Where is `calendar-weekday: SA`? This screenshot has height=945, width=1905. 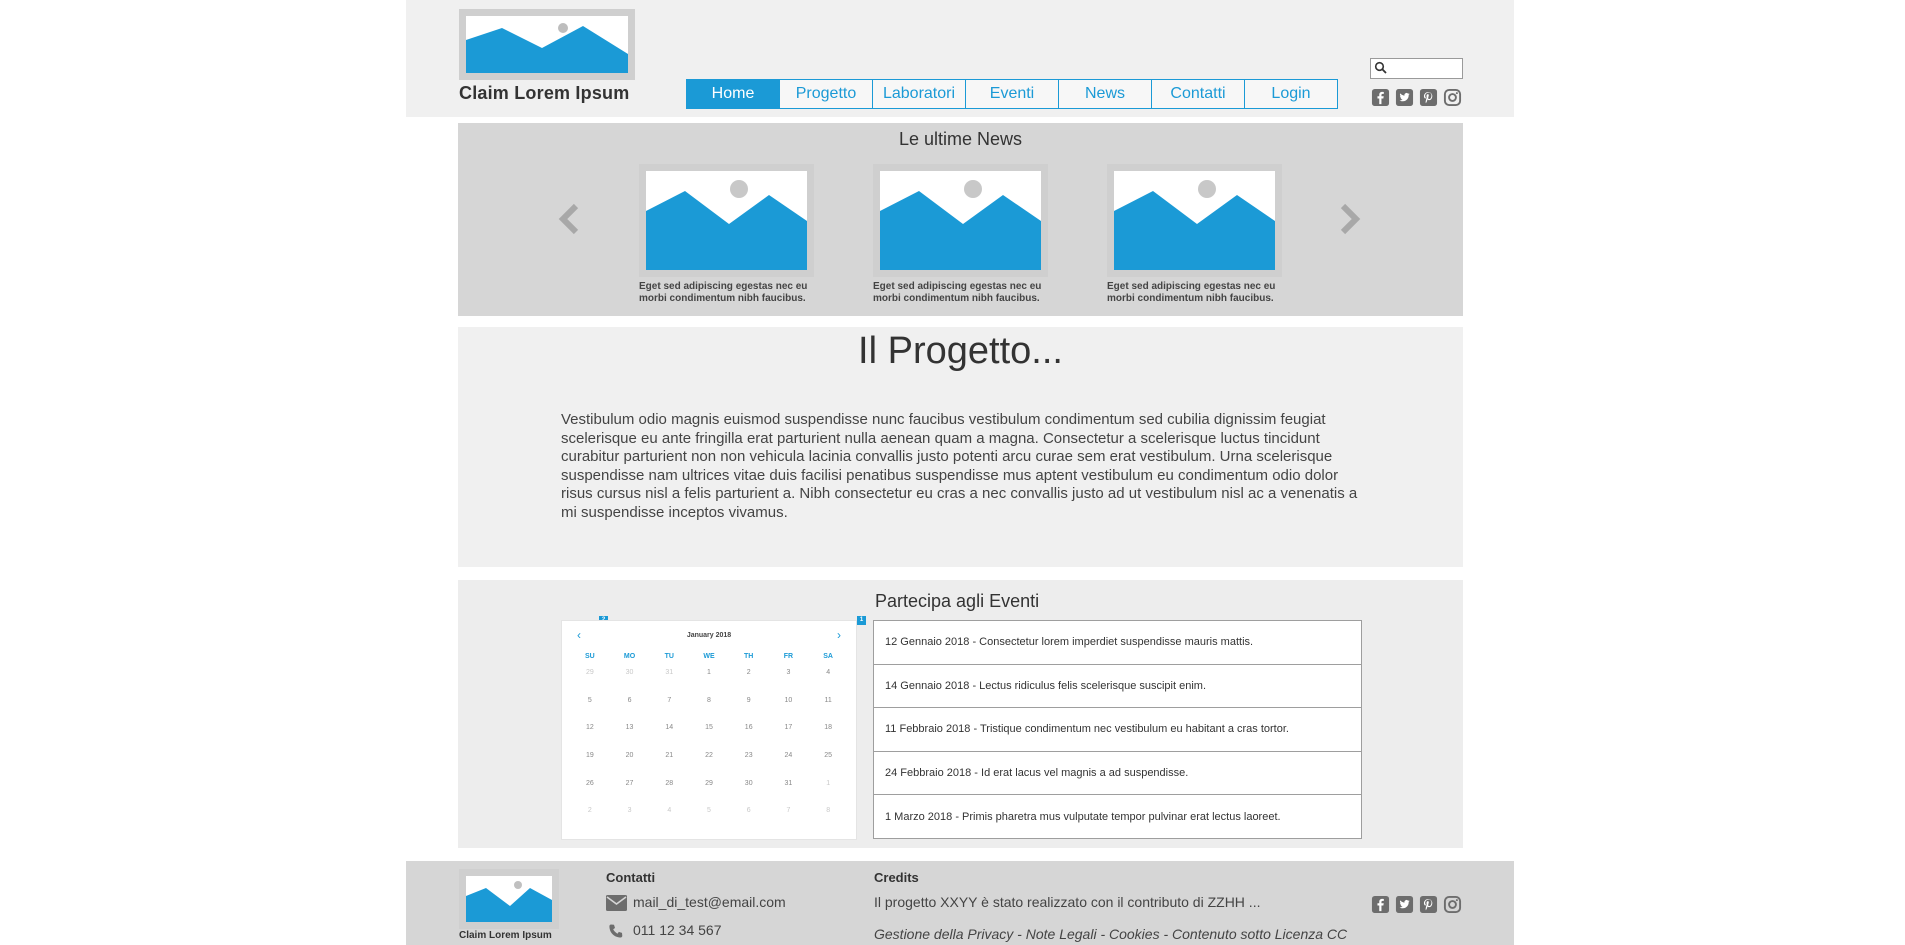 calendar-weekday: SA is located at coordinates (828, 656).